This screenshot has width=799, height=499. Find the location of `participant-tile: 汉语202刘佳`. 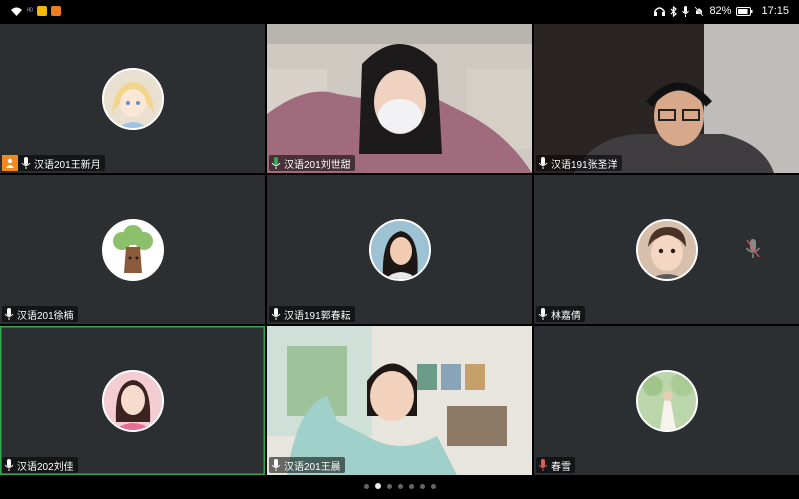

participant-tile: 汉语202刘佳 is located at coordinates (132, 400).